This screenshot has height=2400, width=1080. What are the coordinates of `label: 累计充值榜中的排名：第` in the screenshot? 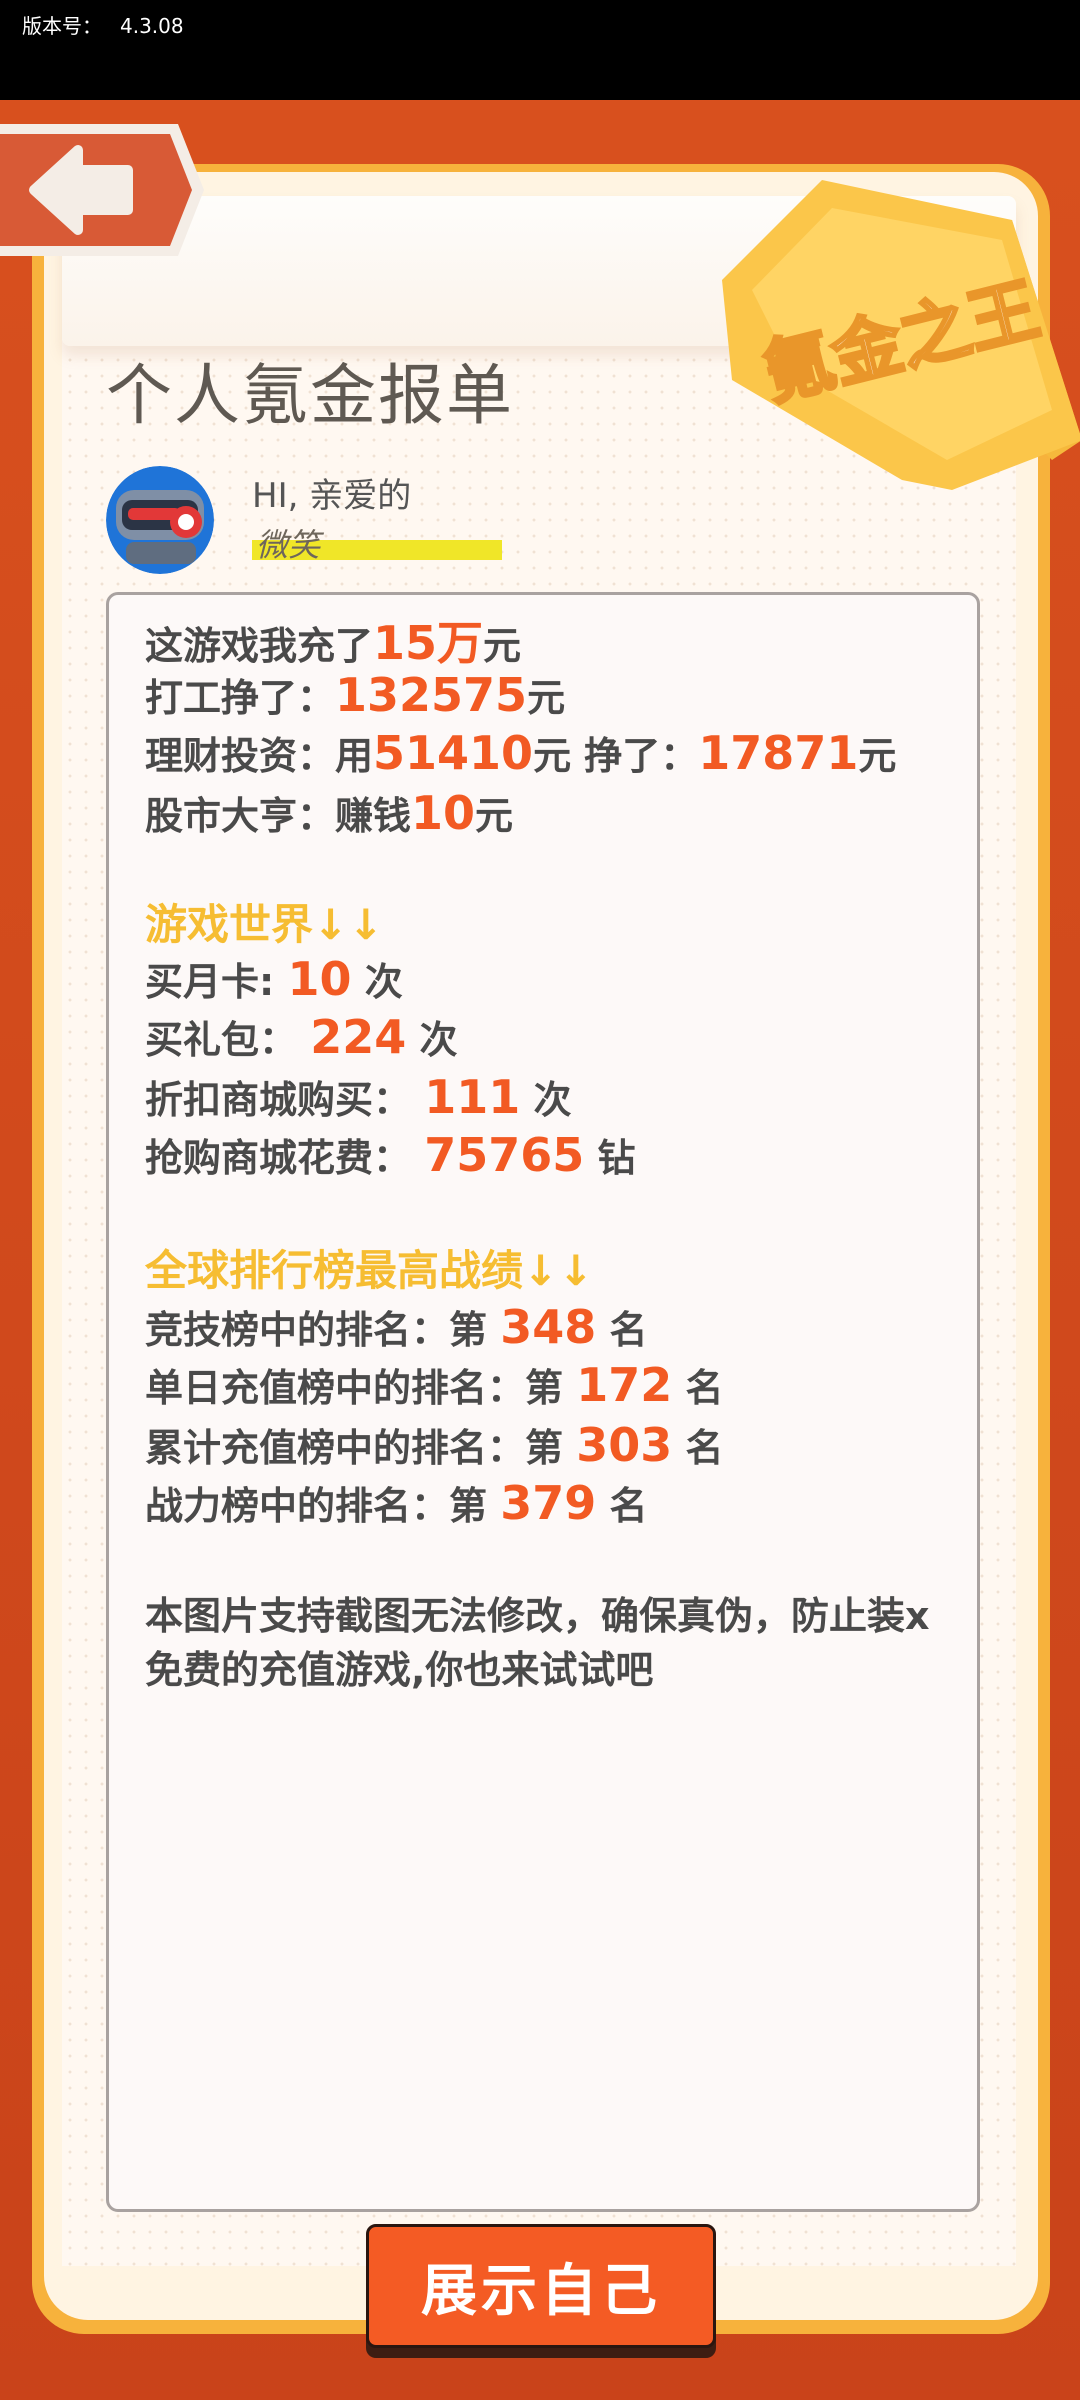 It's located at (354, 1448).